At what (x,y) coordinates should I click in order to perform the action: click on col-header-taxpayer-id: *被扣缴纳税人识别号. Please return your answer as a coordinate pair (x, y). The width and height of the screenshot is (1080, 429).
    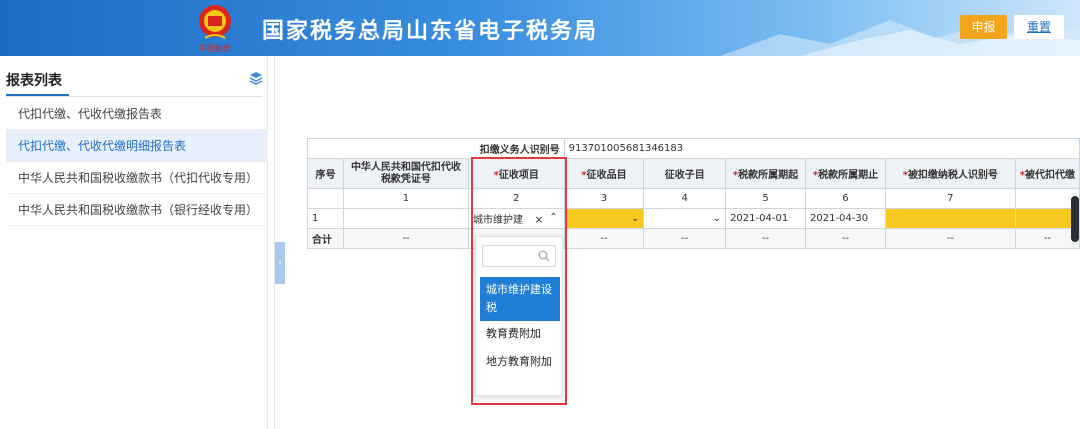
    Looking at the image, I should click on (950, 173).